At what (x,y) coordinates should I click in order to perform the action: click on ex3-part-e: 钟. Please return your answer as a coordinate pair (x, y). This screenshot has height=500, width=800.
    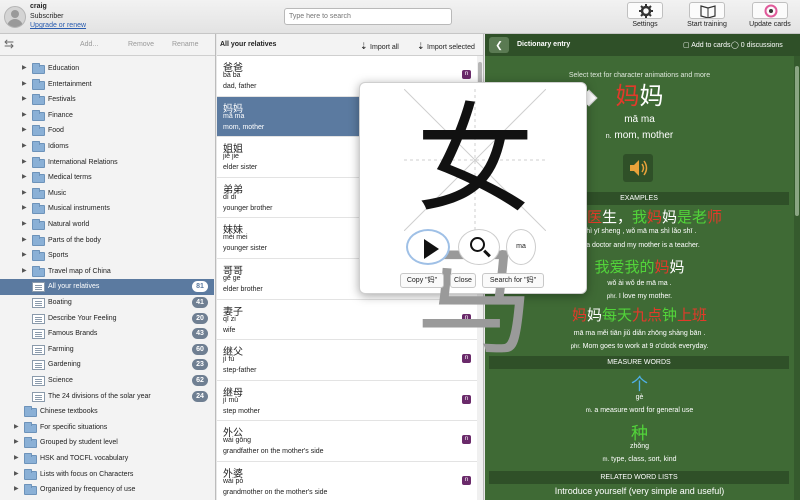
    Looking at the image, I should click on (670, 315).